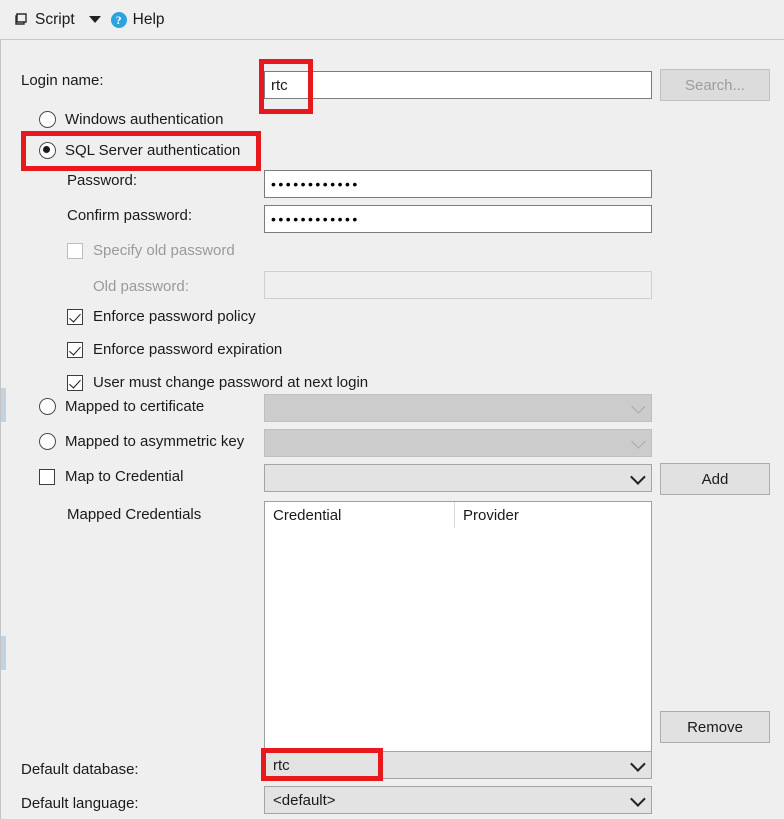  Describe the element at coordinates (148, 19) in the screenshot. I see `help-button-label: Help` at that location.